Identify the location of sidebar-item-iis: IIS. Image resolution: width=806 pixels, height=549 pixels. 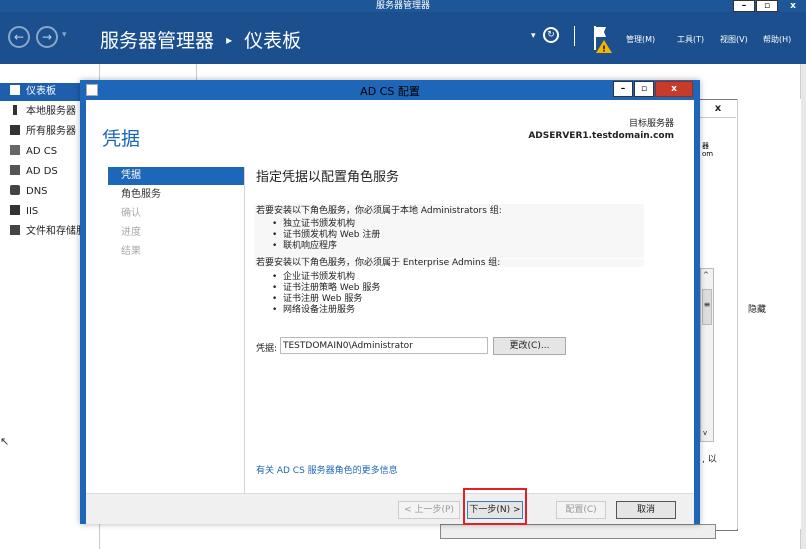
(40, 212).